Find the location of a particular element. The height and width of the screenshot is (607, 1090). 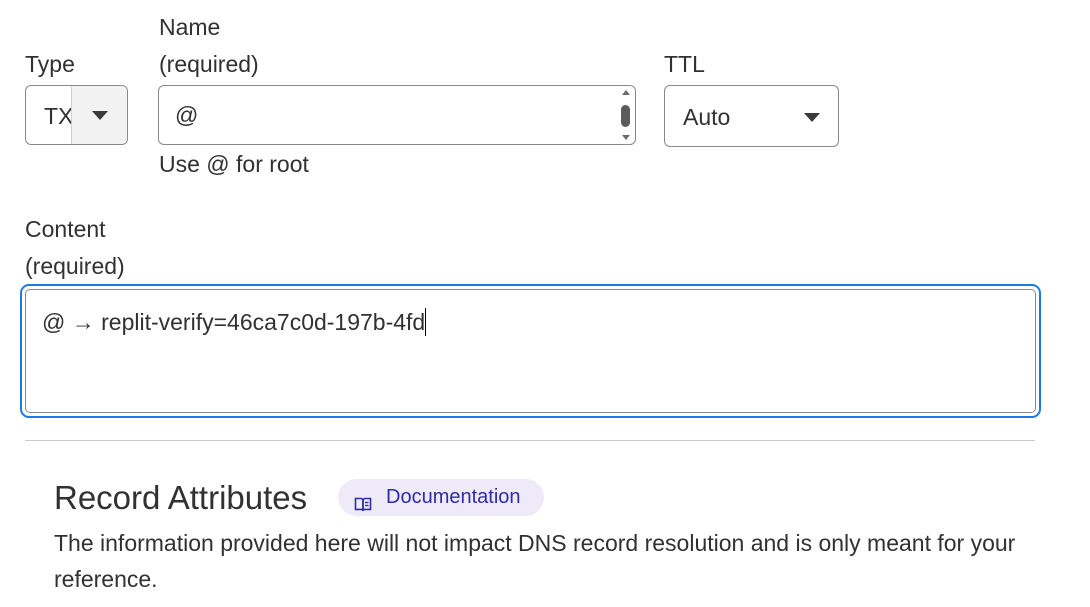

text-cursor is located at coordinates (426, 322).